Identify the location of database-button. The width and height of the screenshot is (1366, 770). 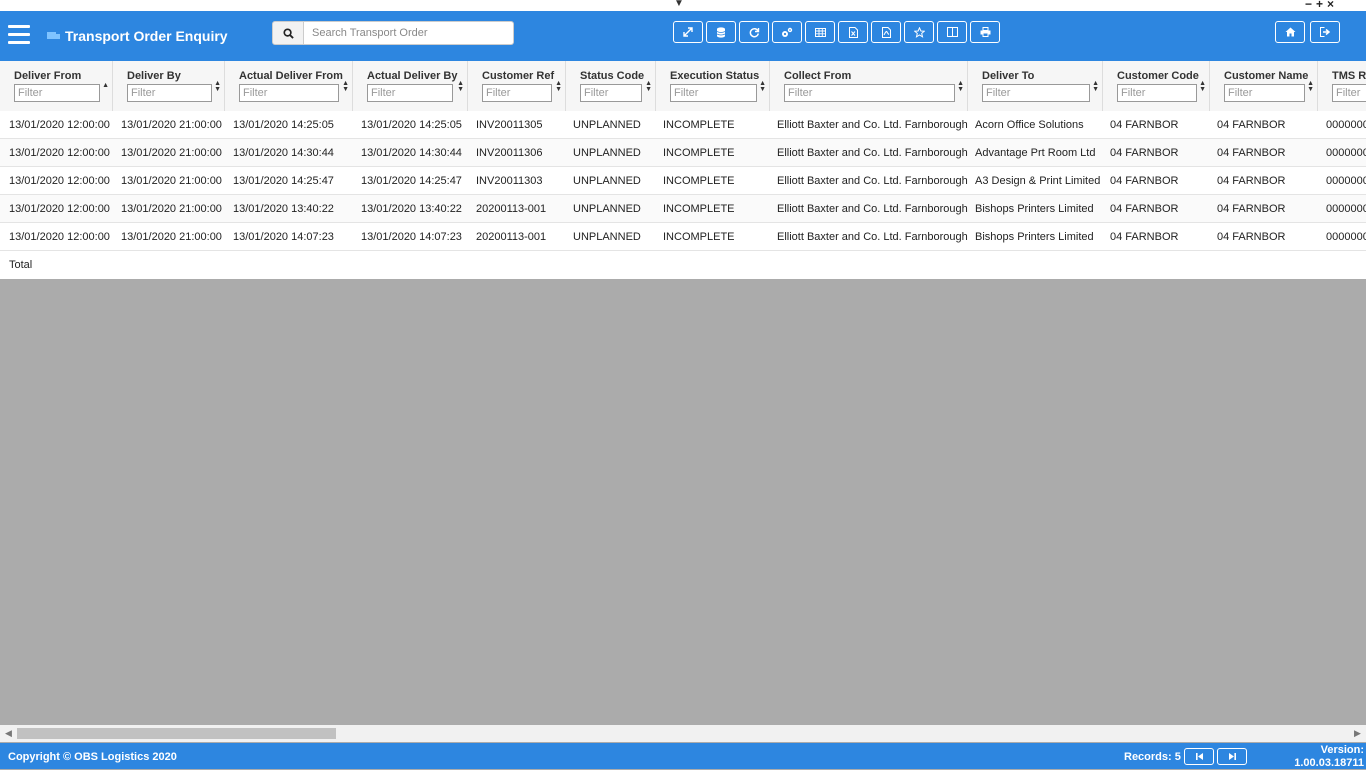
(721, 32).